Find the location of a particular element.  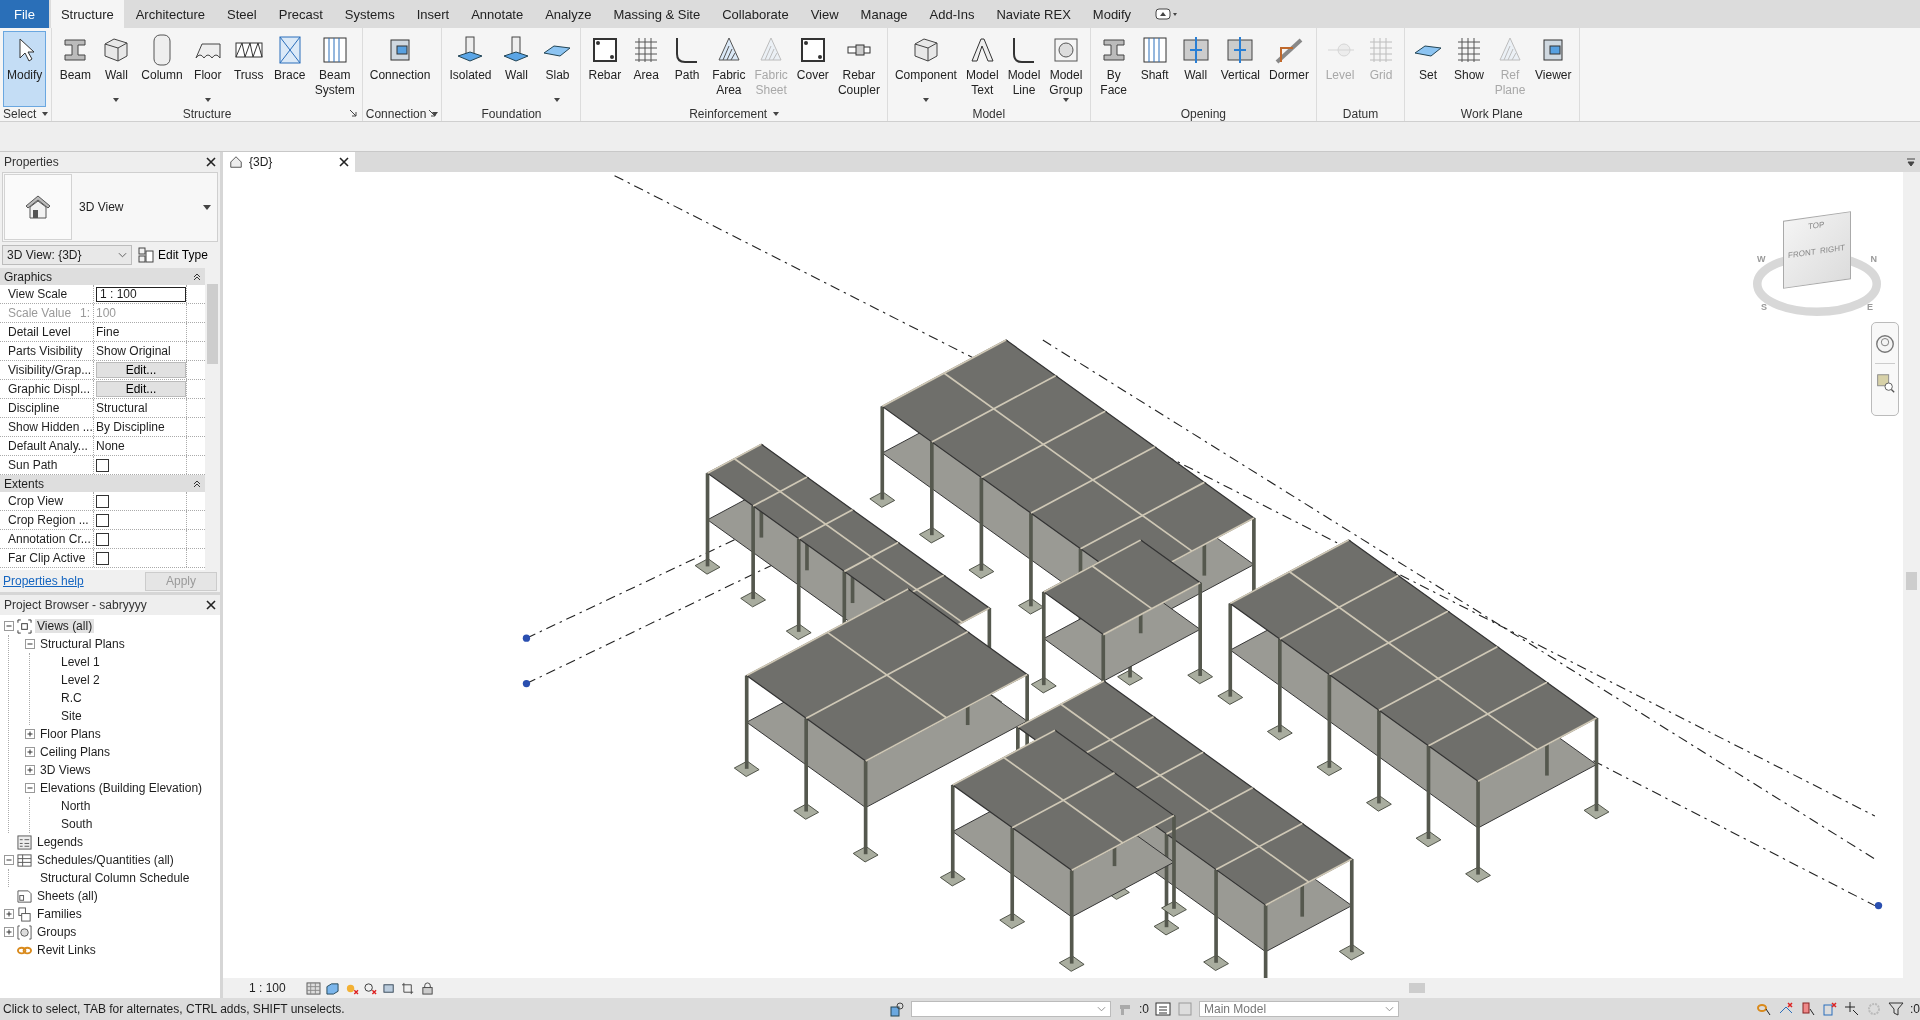

browser-item: Structural Plans is located at coordinates (82, 644).